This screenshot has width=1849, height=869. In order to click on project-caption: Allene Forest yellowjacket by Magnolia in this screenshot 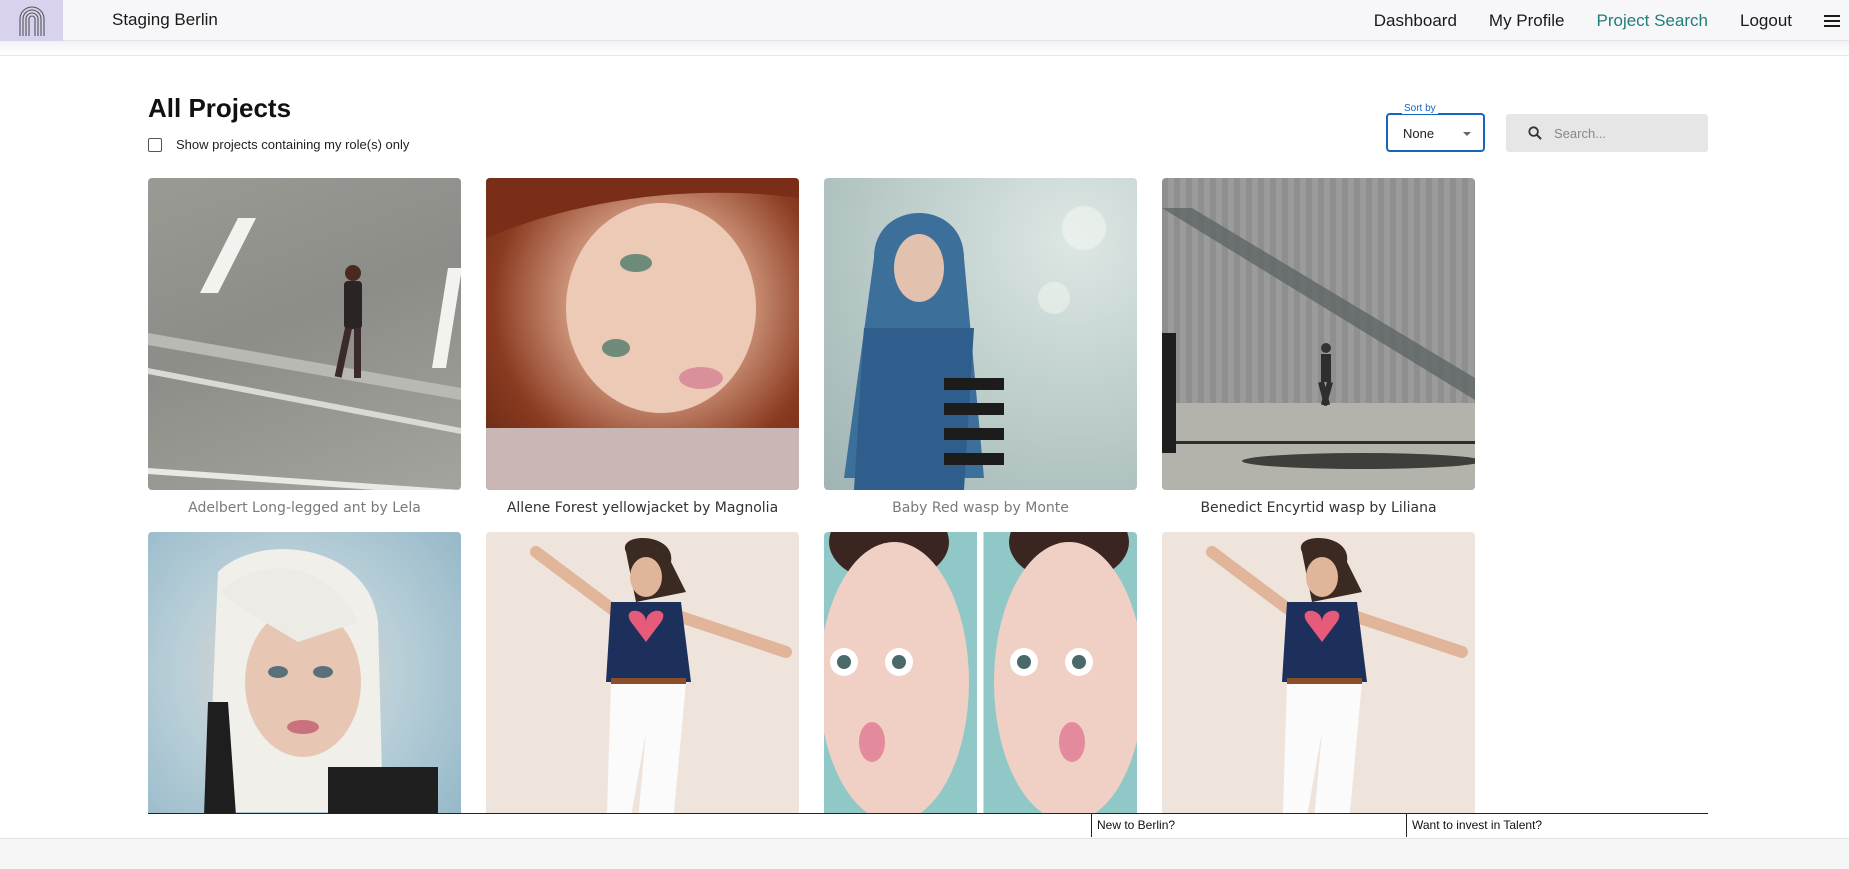, I will do `click(642, 508)`.